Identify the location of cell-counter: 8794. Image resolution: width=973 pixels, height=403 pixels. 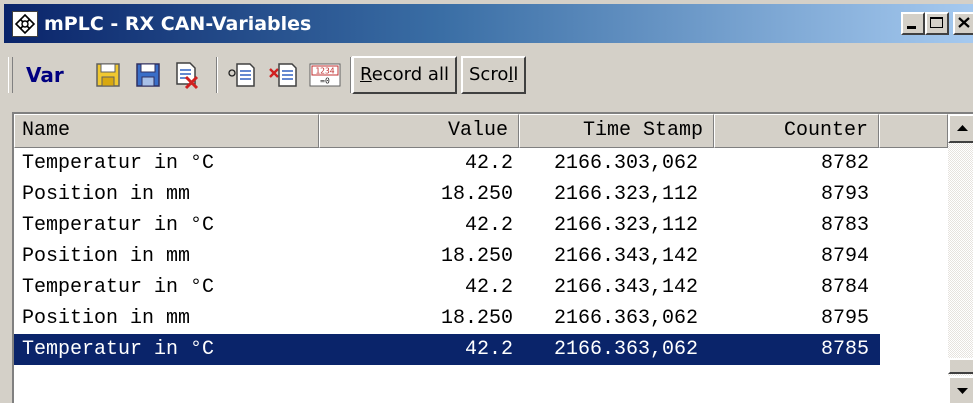
(844, 256).